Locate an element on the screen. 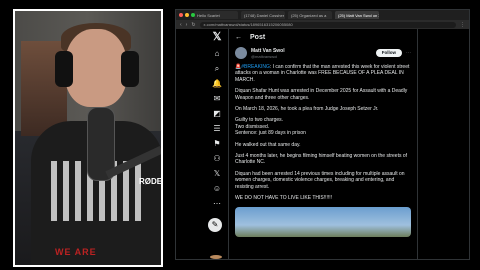 The image size is (480, 270). communities-icon: ⚇ is located at coordinates (217, 159).